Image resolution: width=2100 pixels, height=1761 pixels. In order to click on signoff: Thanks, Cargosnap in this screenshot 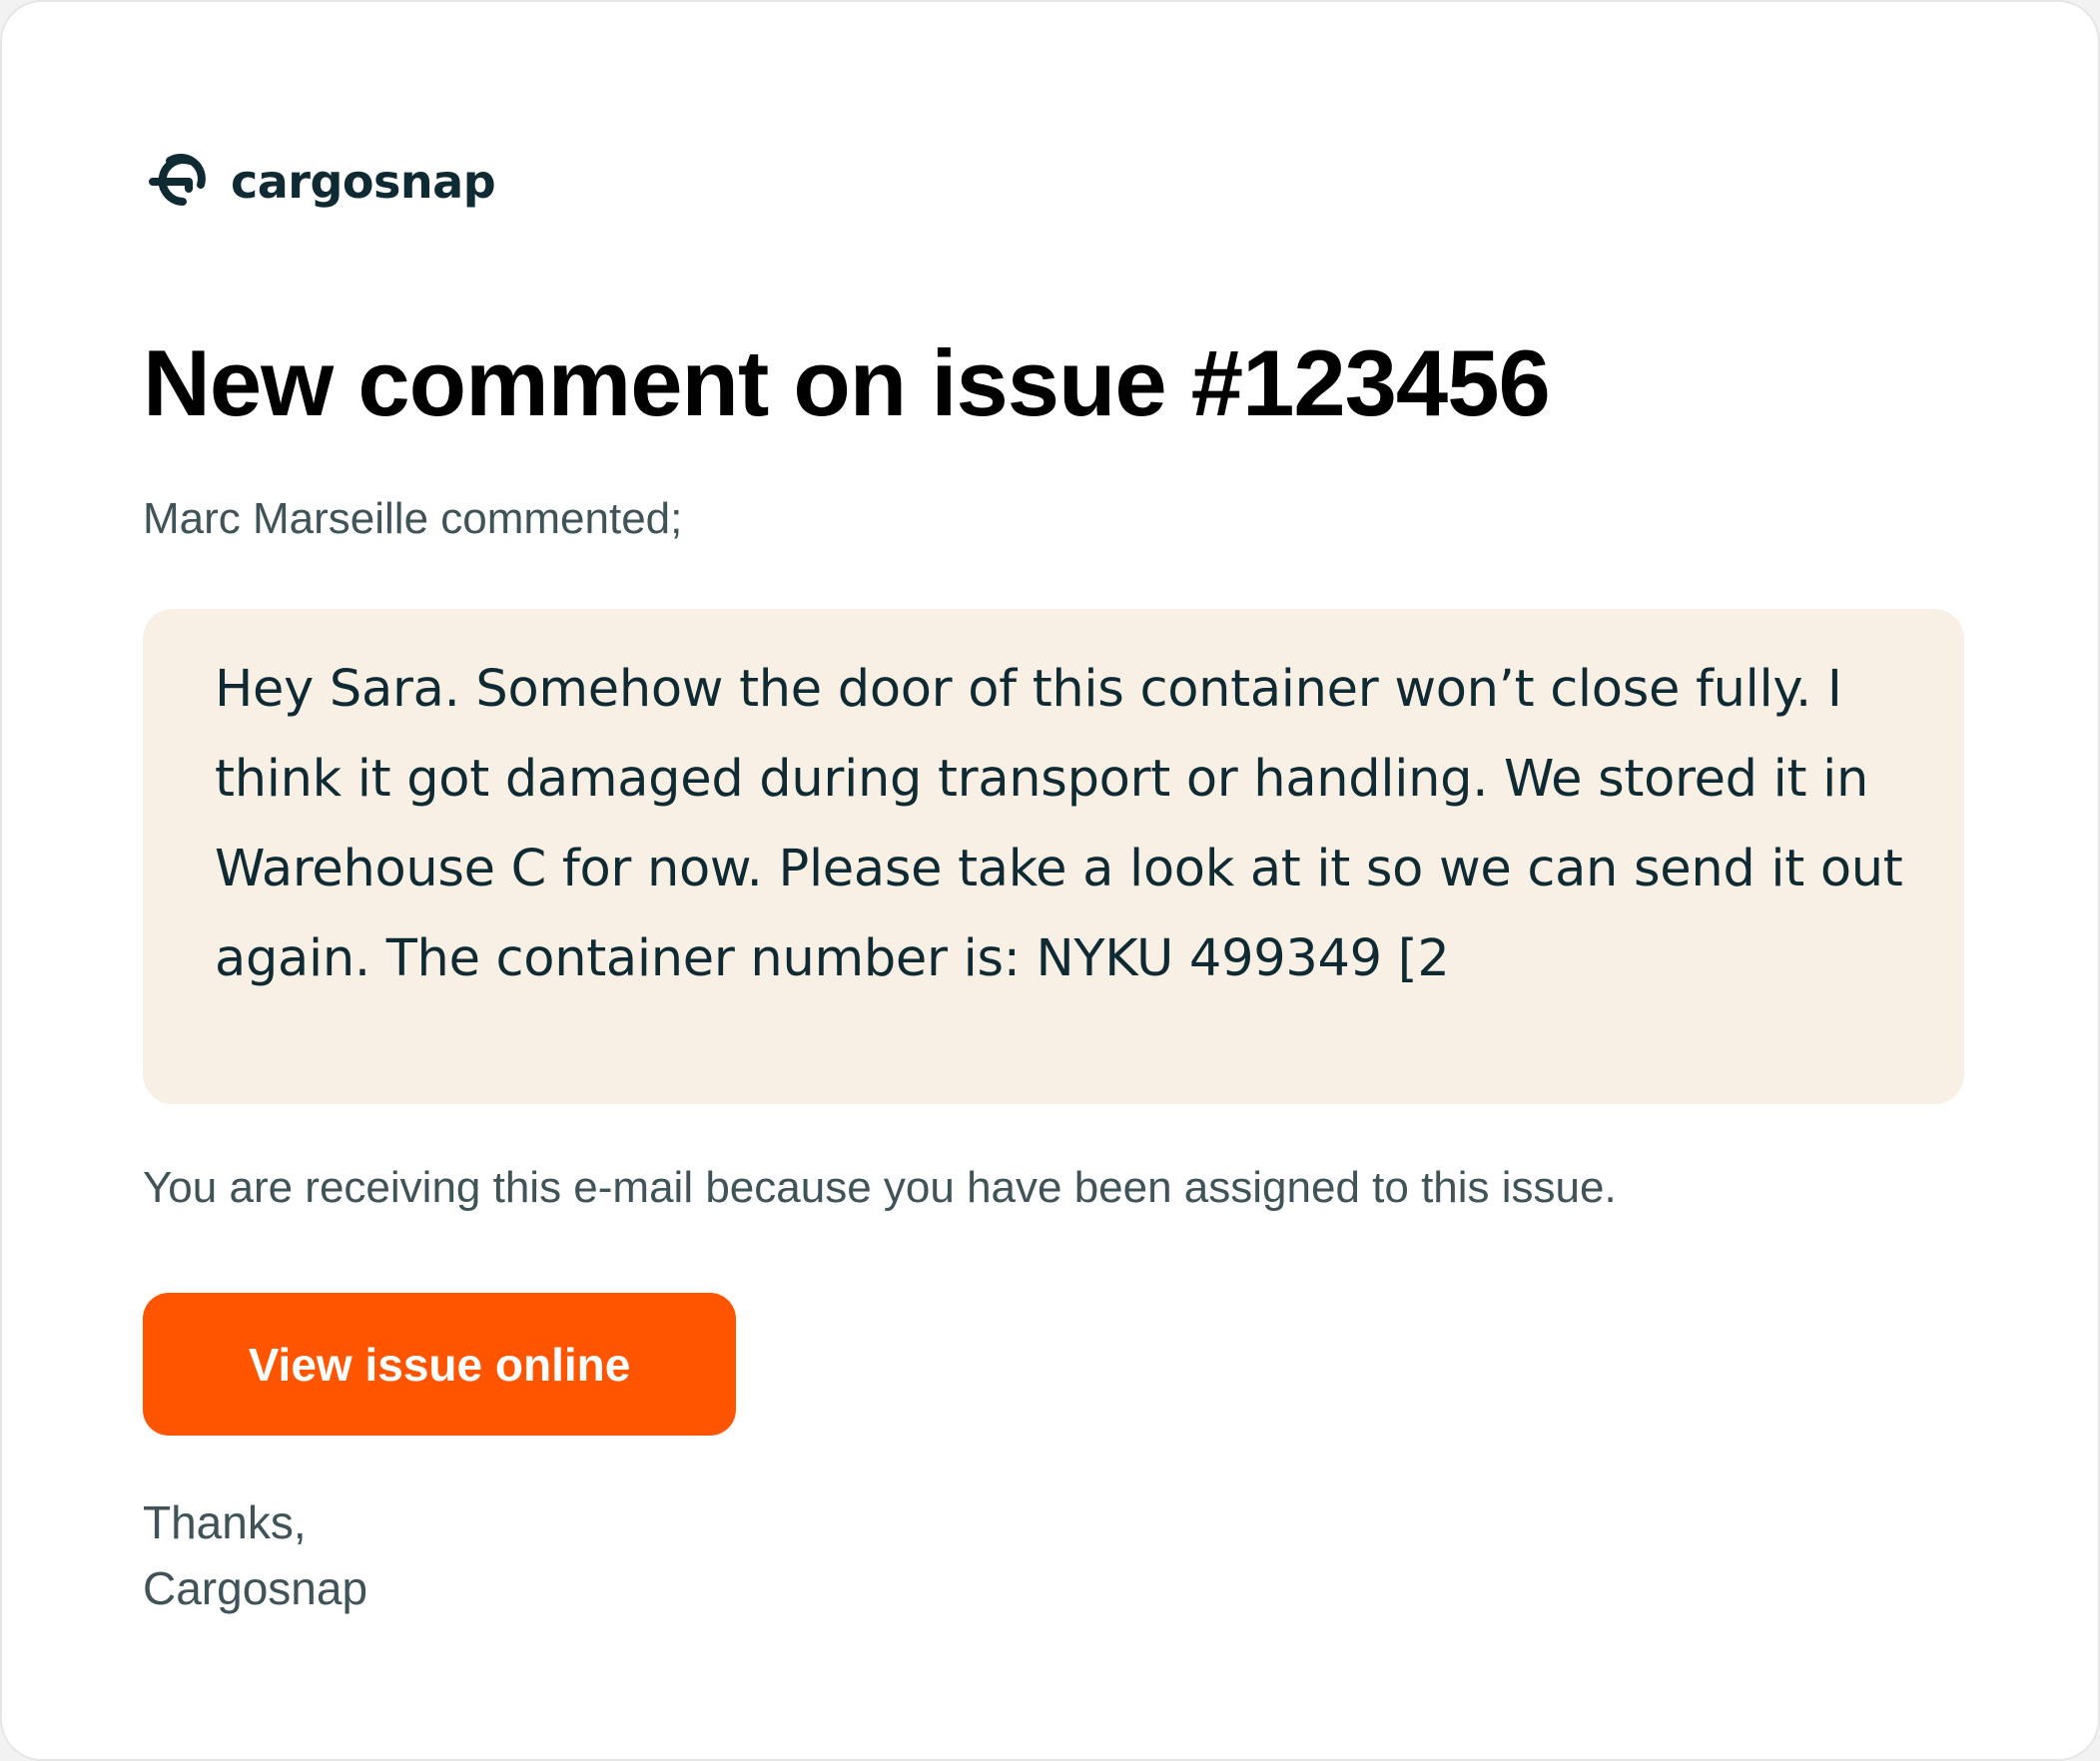, I will do `click(255, 1555)`.